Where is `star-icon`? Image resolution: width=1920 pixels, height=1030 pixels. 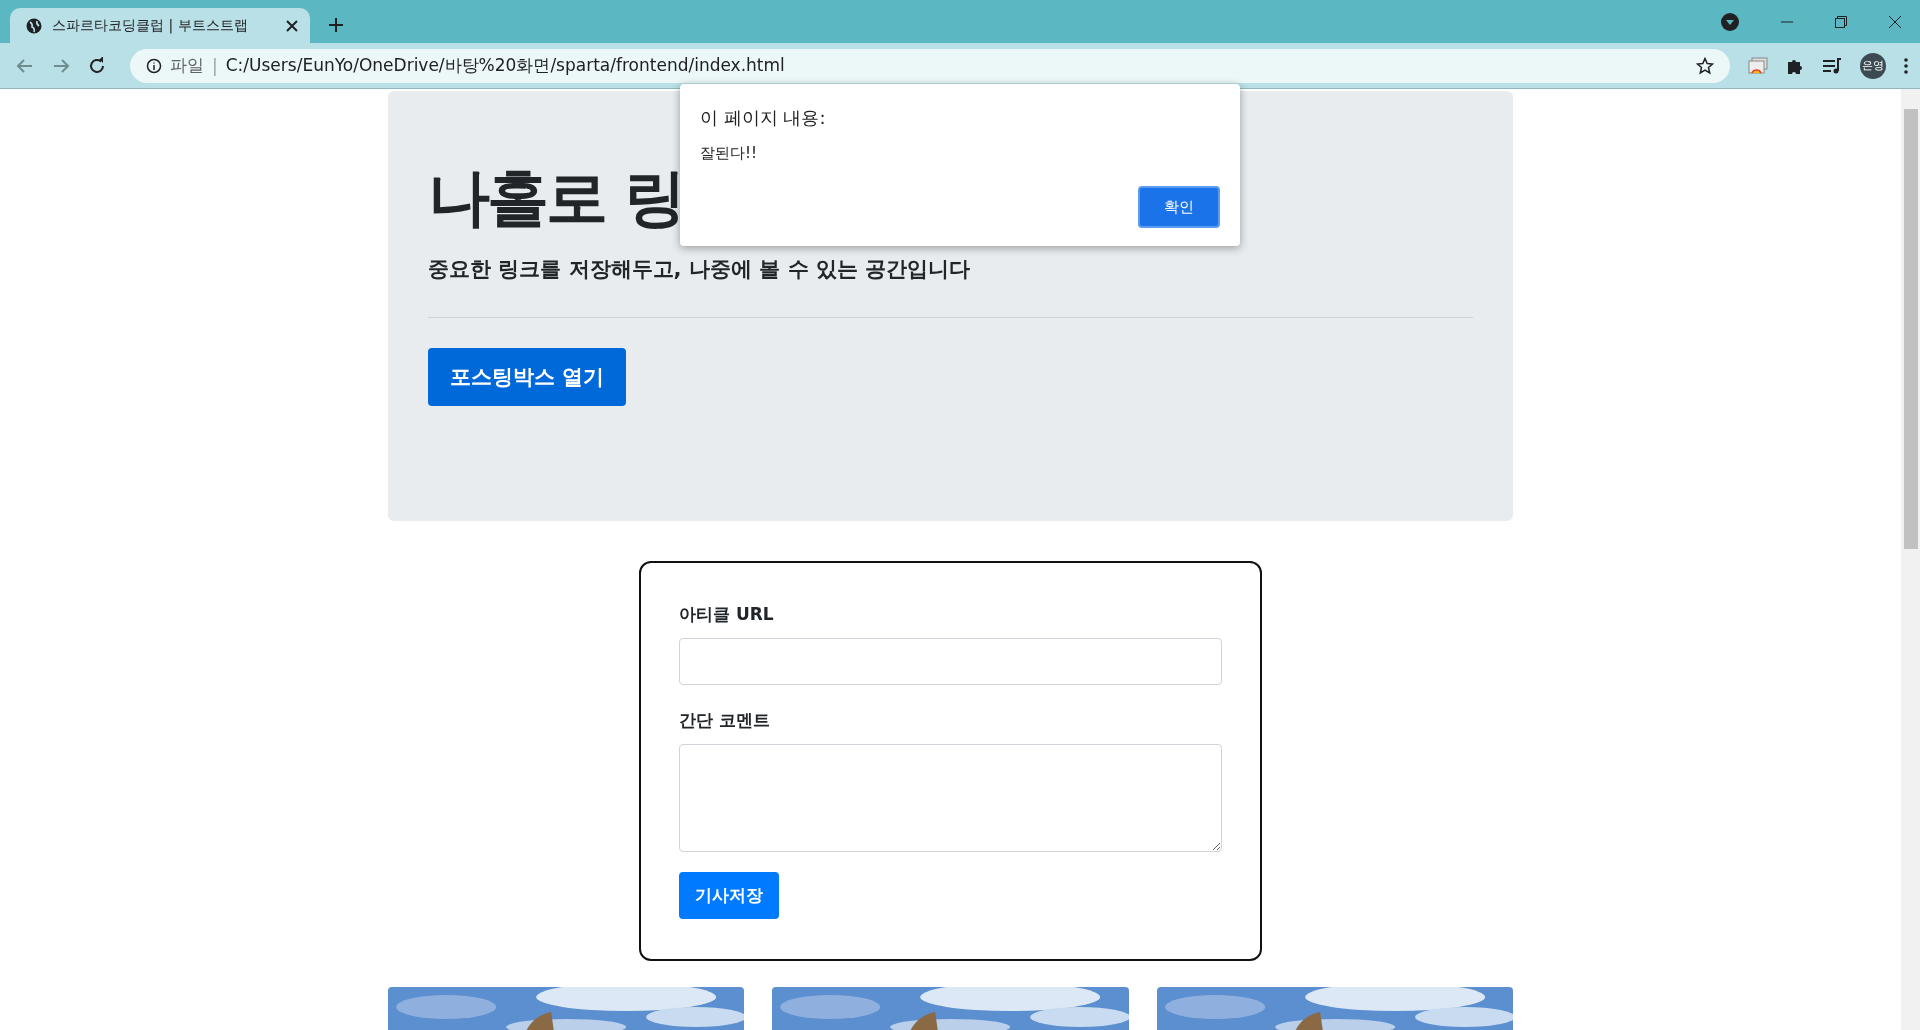
star-icon is located at coordinates (1705, 65).